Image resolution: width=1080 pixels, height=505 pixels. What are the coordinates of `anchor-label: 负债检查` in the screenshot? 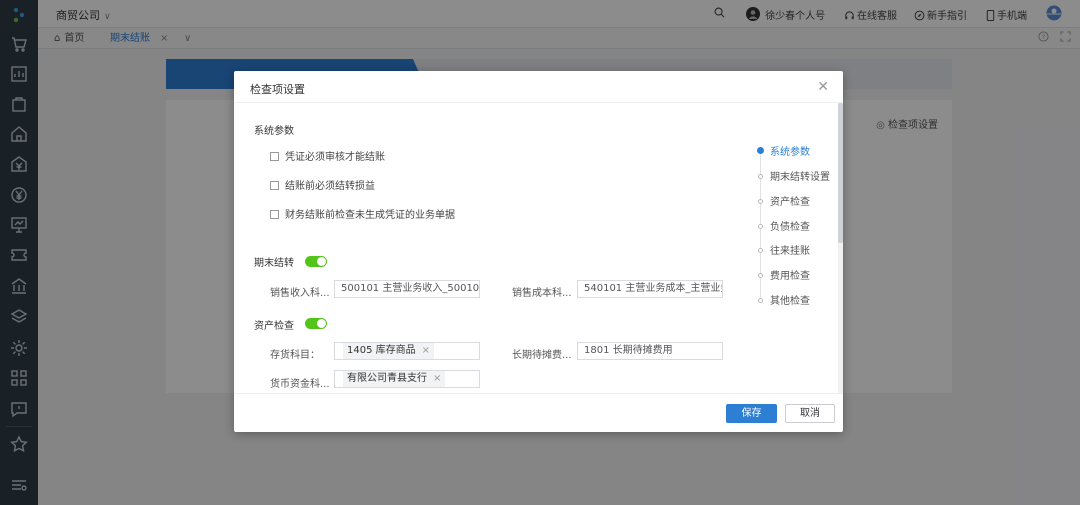 It's located at (790, 227).